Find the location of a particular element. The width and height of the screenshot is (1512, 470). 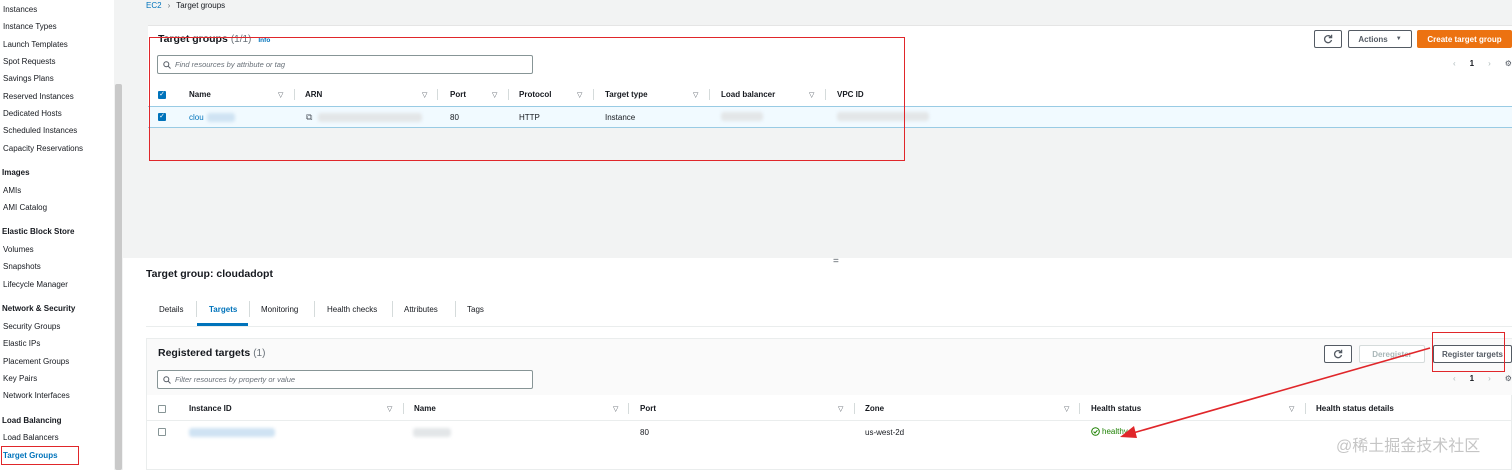

actions-dropdown: Actions ▼ is located at coordinates (1380, 39).